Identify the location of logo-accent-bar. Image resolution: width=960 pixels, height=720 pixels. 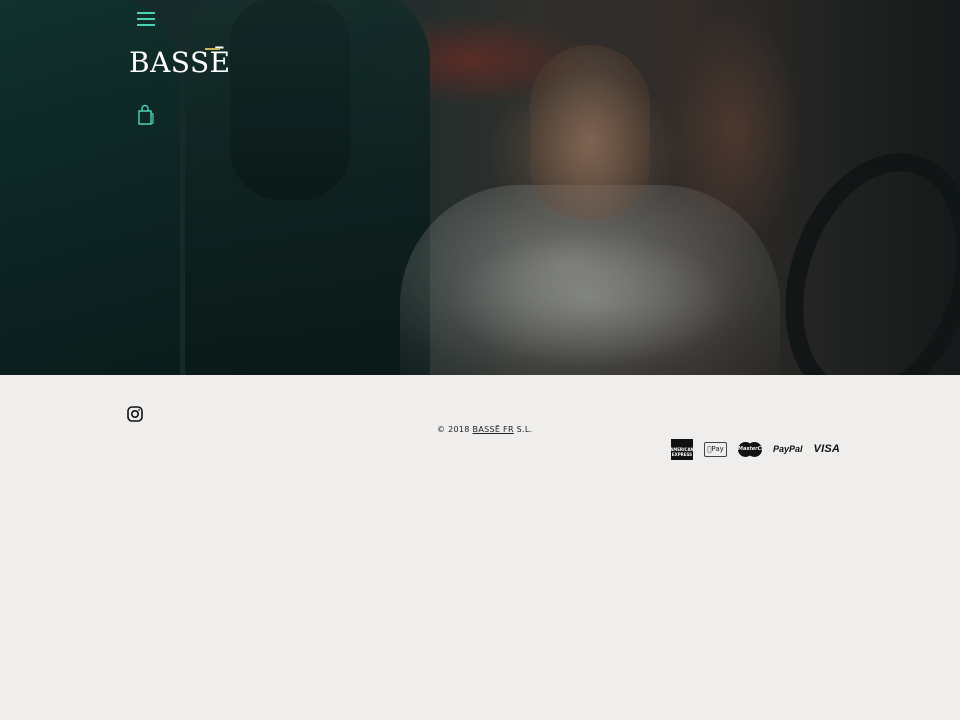
(212, 49).